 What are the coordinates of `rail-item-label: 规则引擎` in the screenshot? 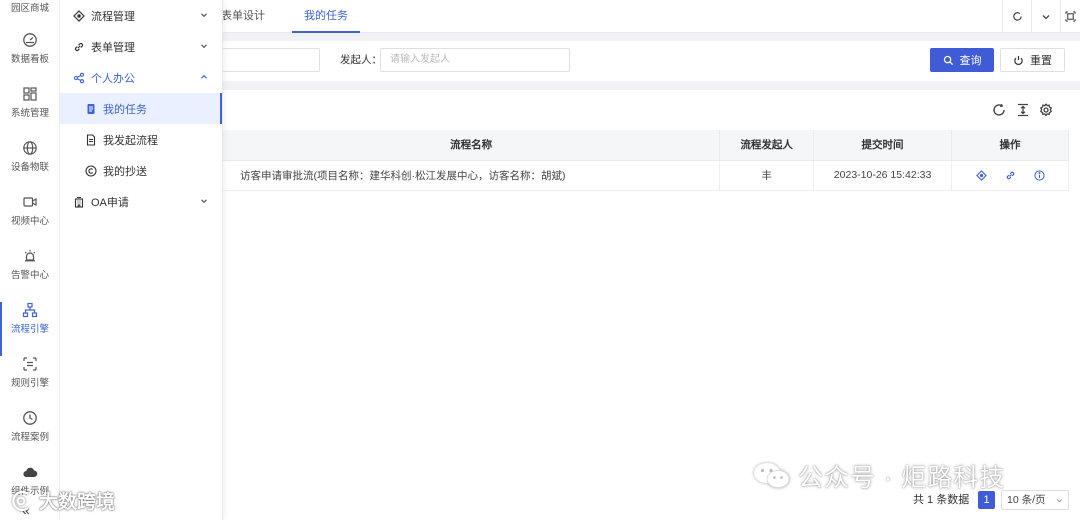 It's located at (29, 383).